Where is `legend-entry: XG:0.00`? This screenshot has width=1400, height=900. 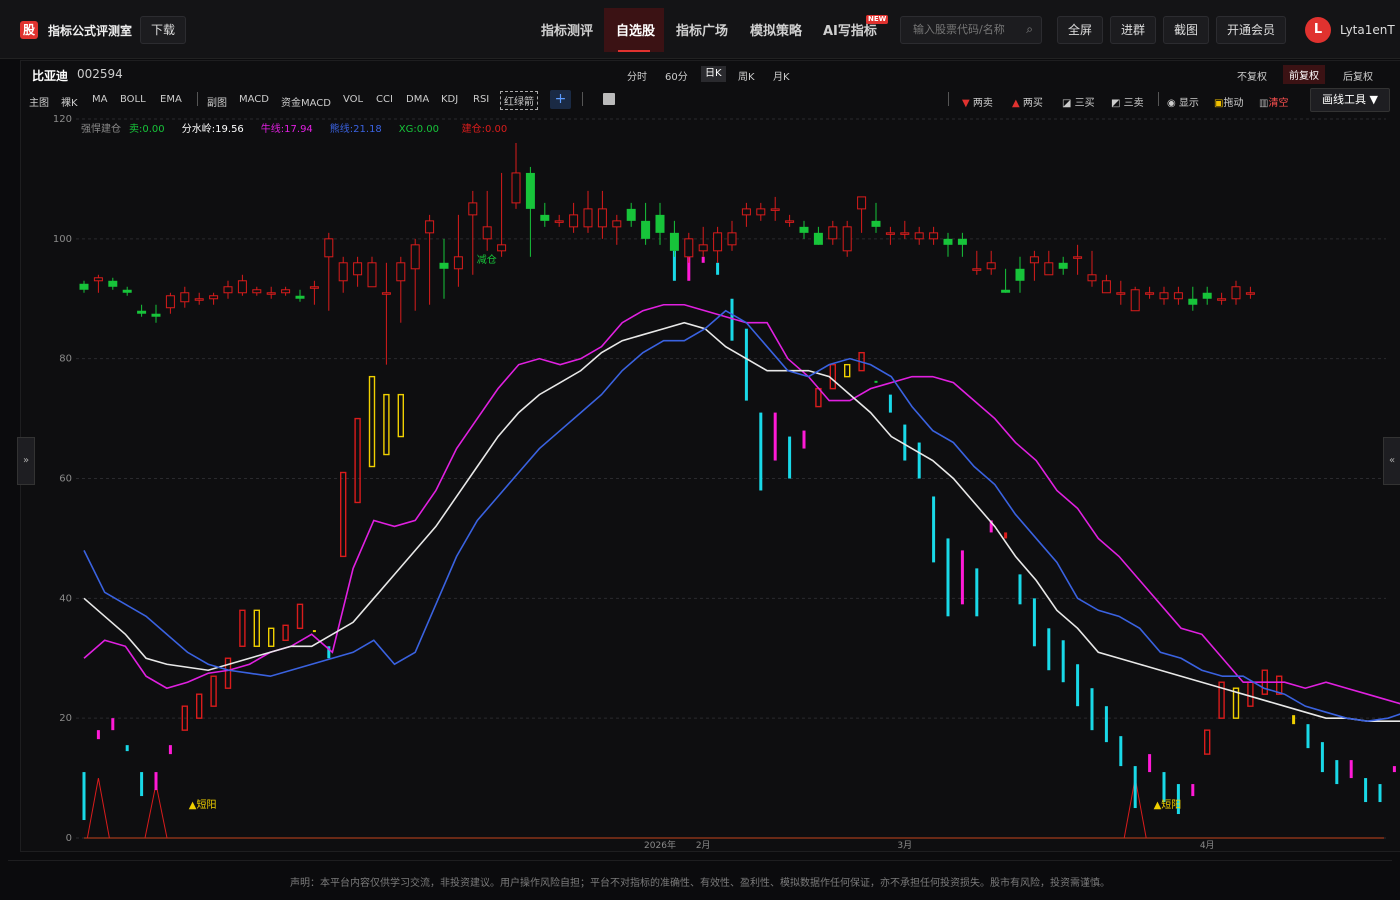
legend-entry: XG:0.00 is located at coordinates (419, 129).